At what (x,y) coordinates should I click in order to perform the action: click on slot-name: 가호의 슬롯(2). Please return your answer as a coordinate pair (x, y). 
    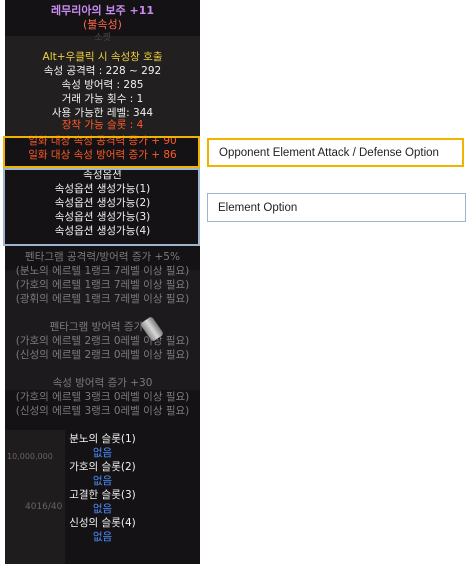
    Looking at the image, I should click on (102, 467).